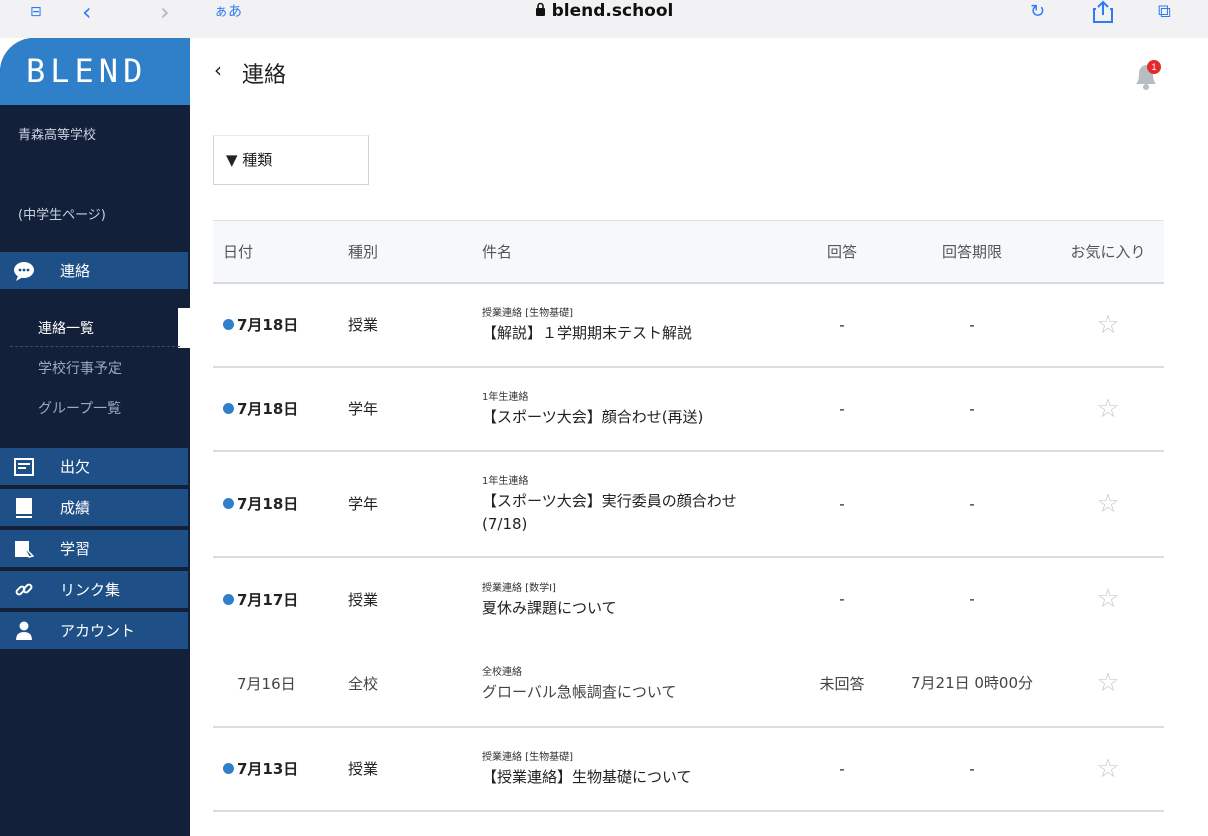  Describe the element at coordinates (1164, 12) in the screenshot. I see `tabs-icon: ⧉` at that location.